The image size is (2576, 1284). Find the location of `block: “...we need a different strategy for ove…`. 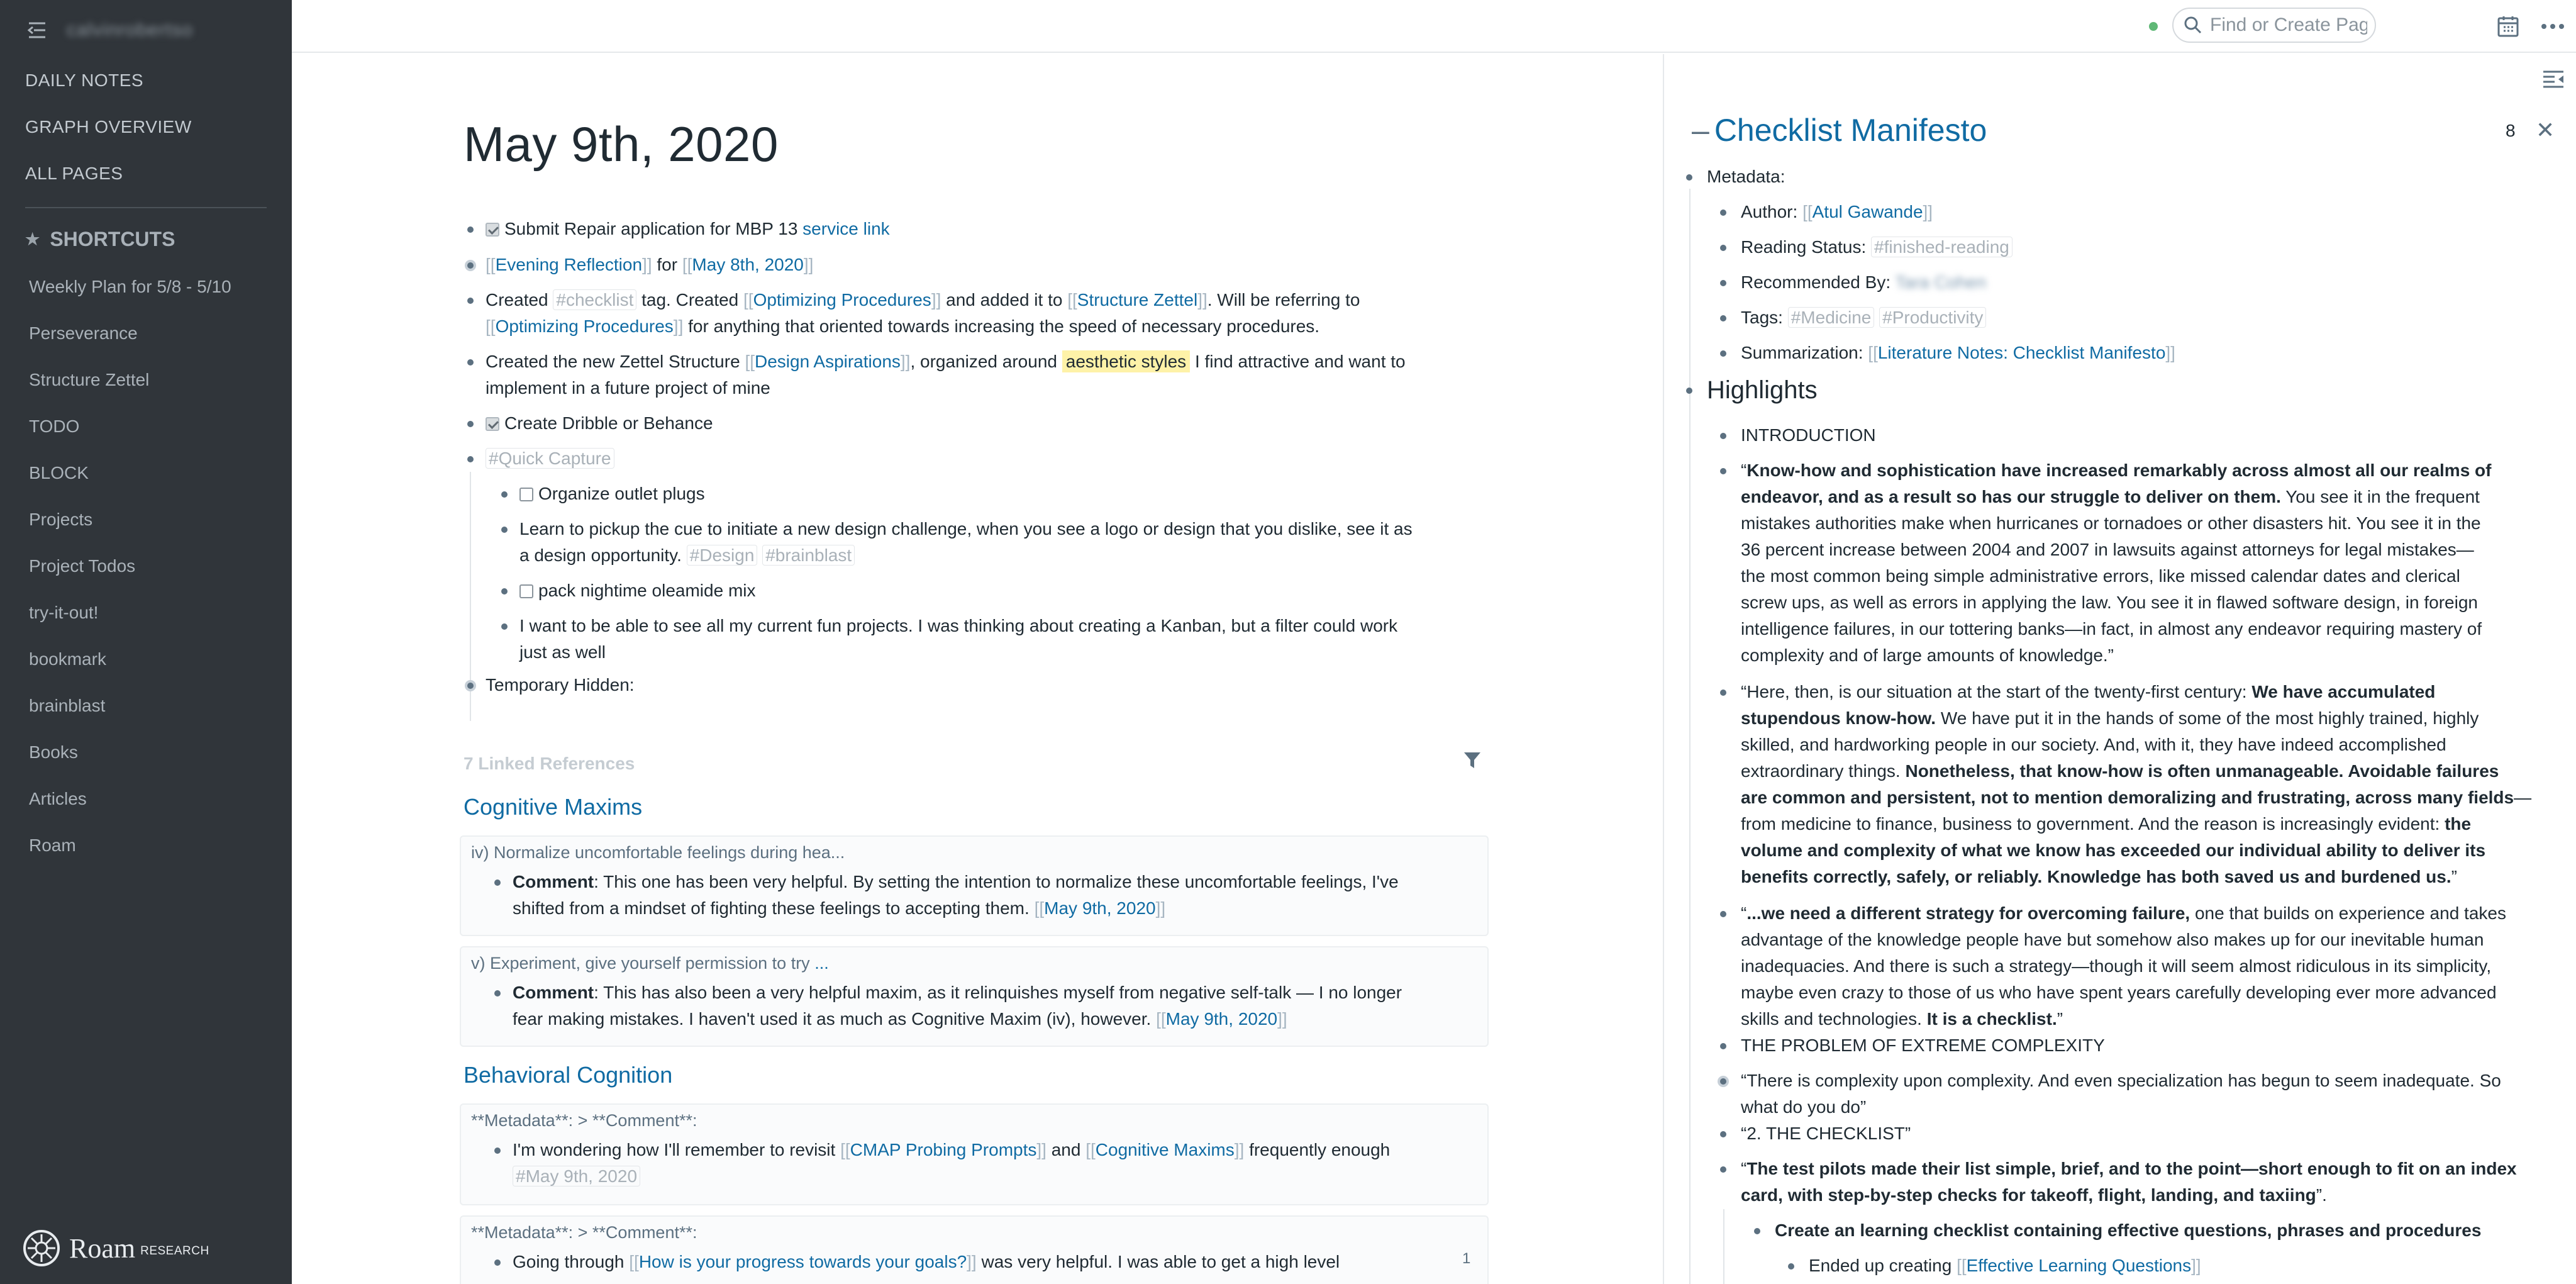

block: “...we need a different strategy for ove… is located at coordinates (2149, 966).